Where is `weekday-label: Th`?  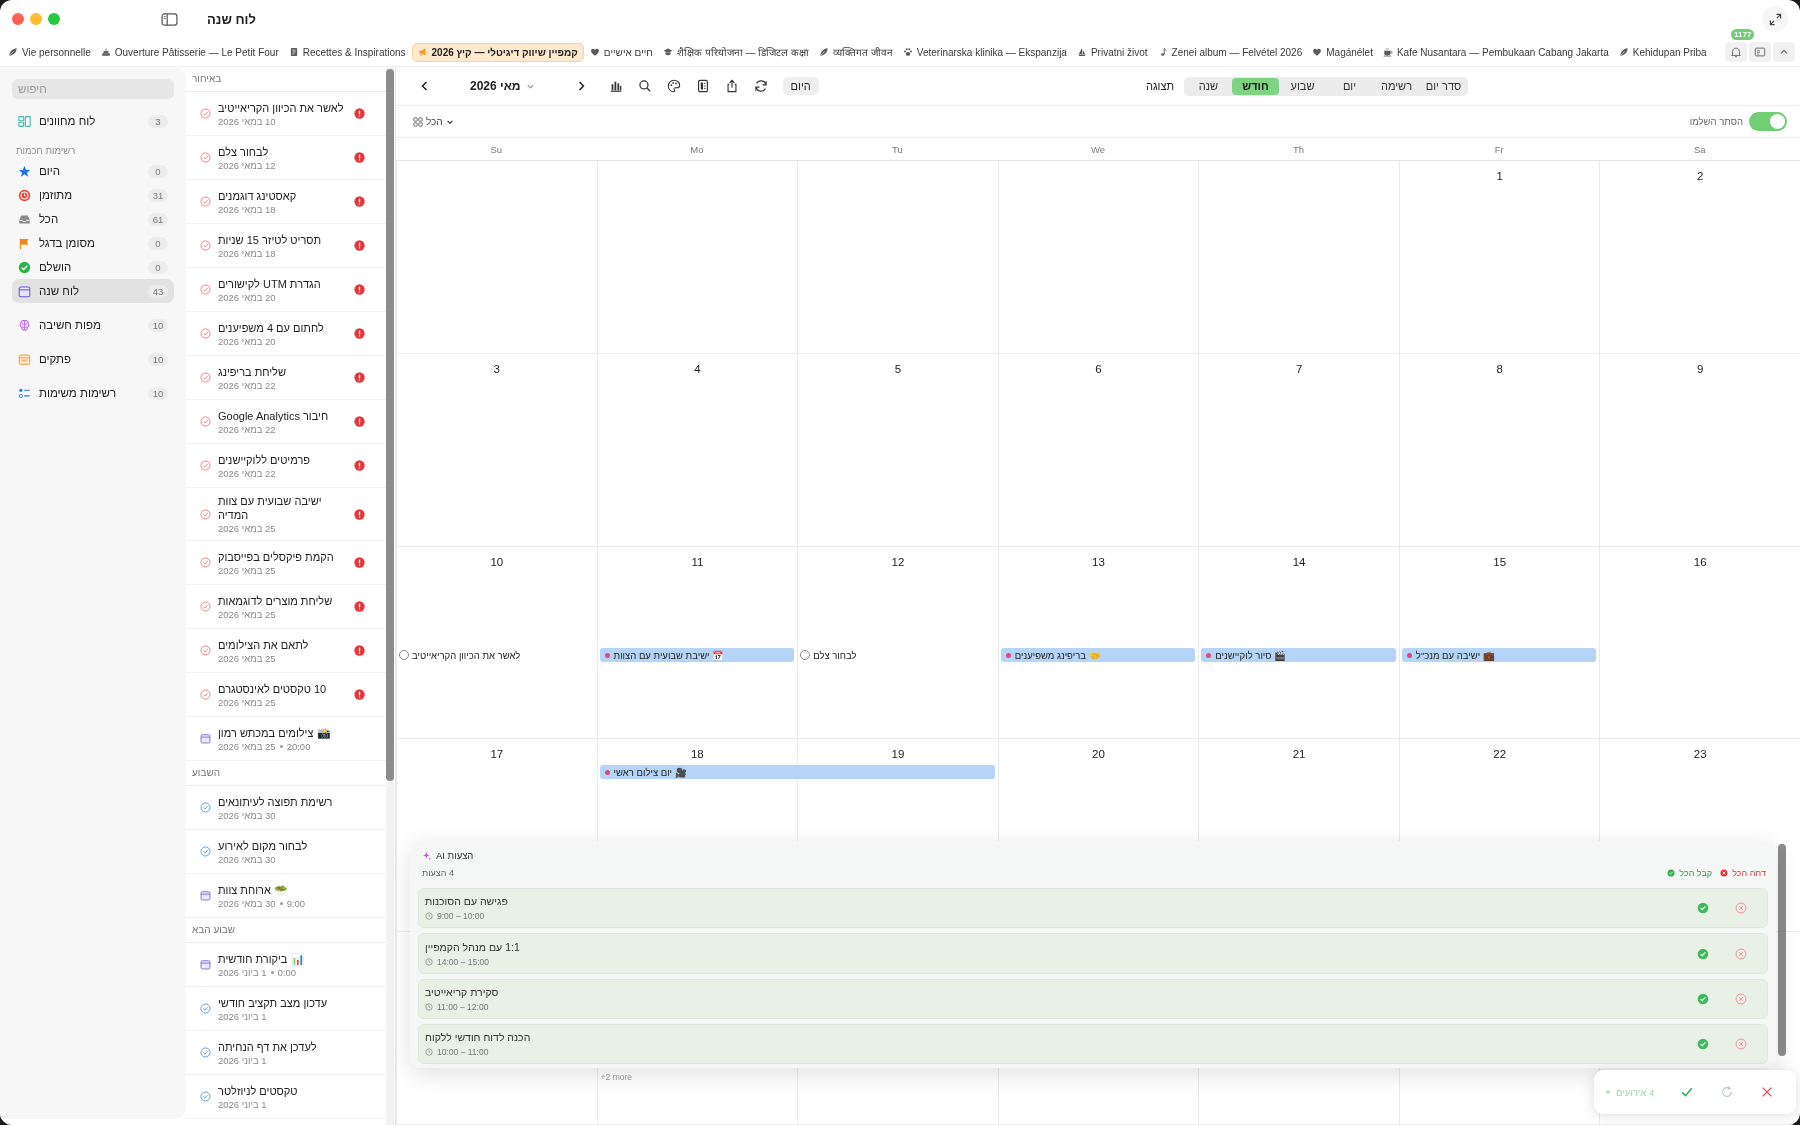 weekday-label: Th is located at coordinates (1299, 149).